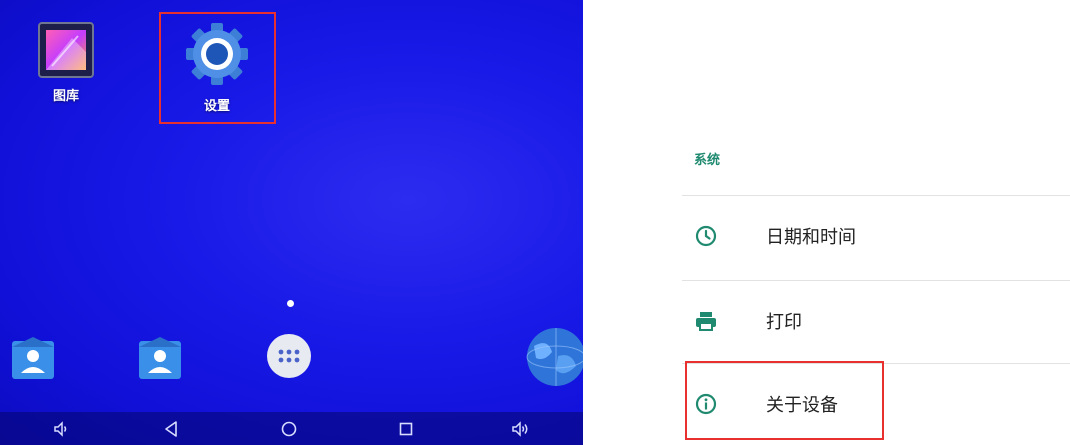  Describe the element at coordinates (289, 429) in the screenshot. I see `home-icon` at that location.